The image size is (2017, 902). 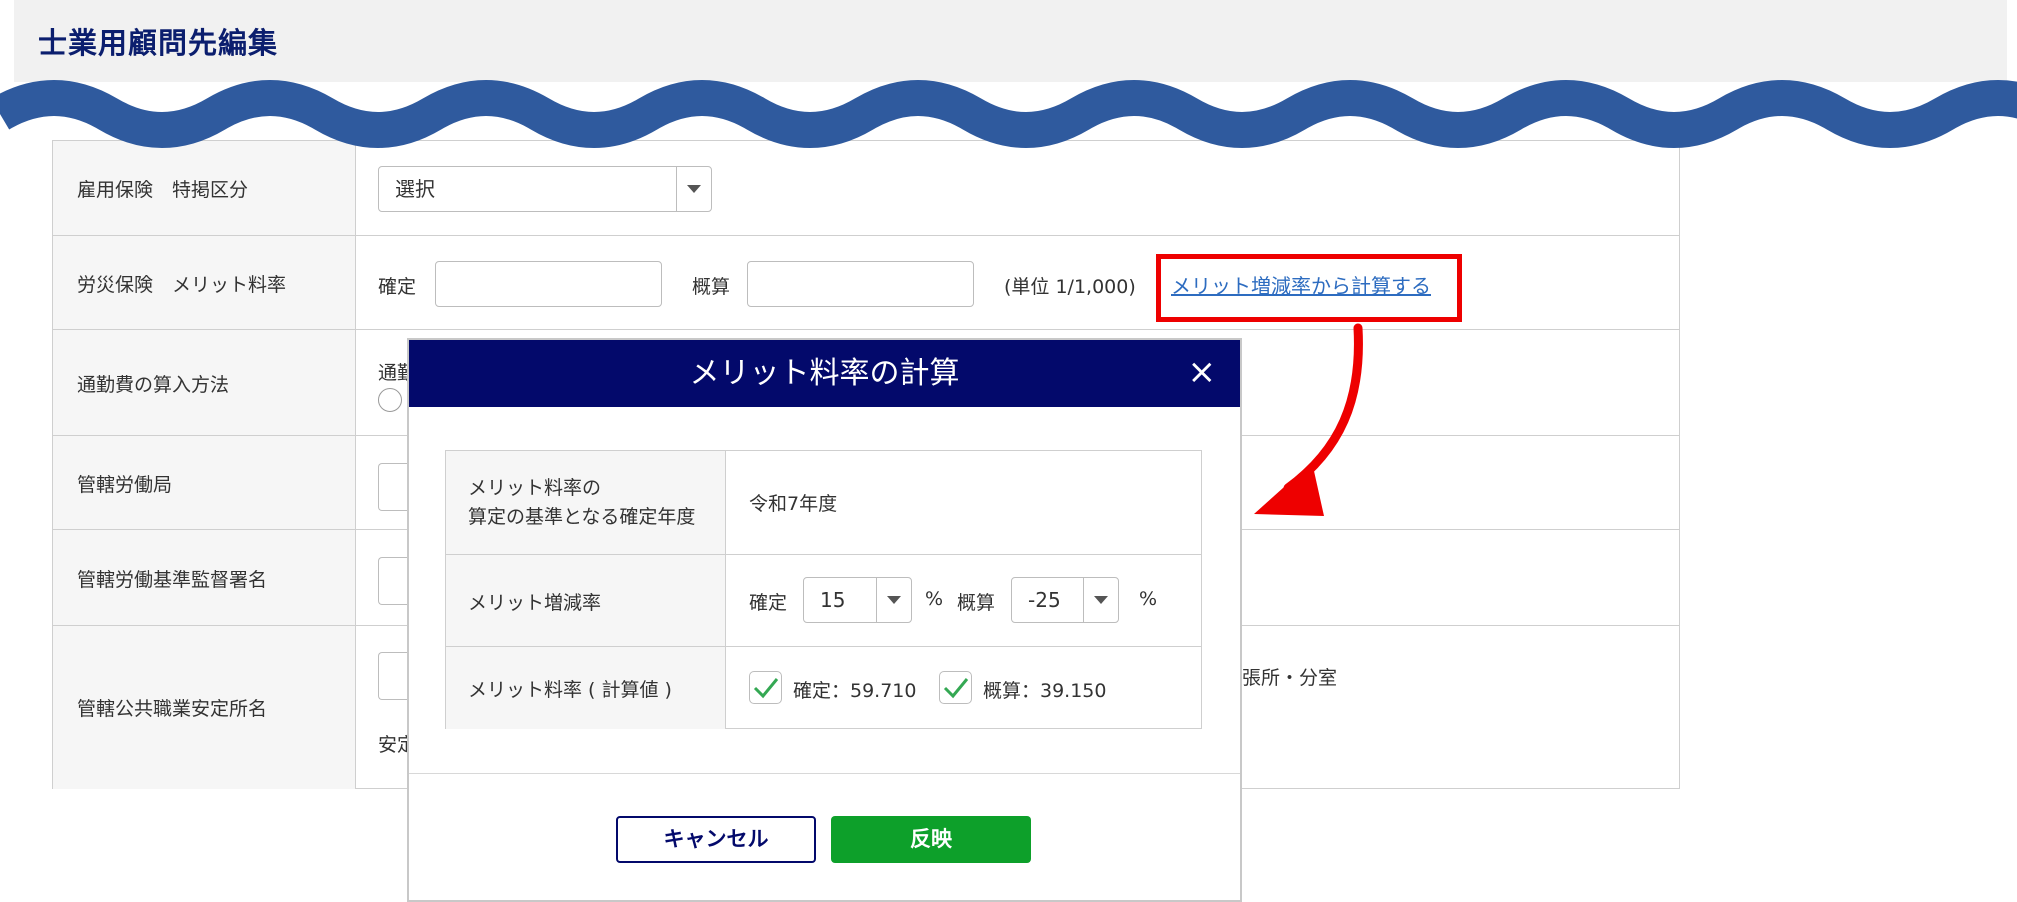 What do you see at coordinates (204, 578) in the screenshot?
I see `field-label: 管轄労働基準監督署名` at bounding box center [204, 578].